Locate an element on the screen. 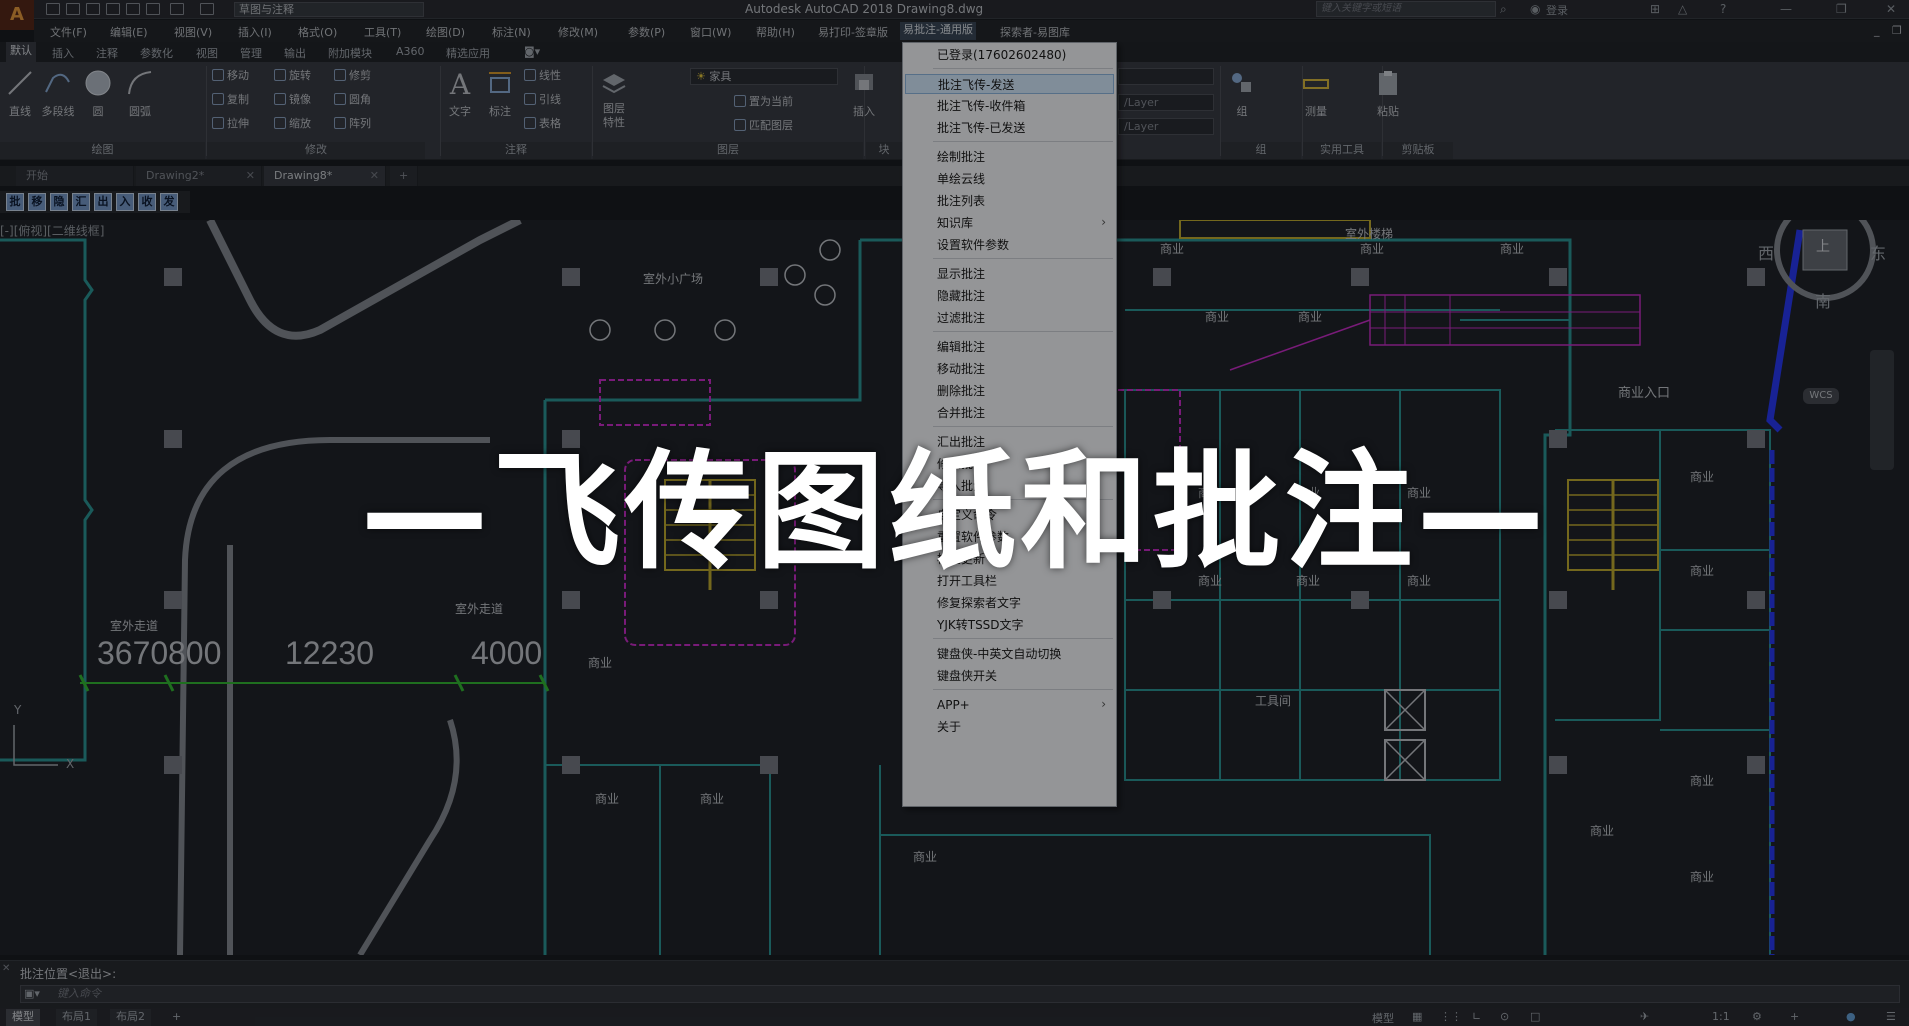  panel-clipboard-footer: 剪贴板 is located at coordinates (1418, 150).